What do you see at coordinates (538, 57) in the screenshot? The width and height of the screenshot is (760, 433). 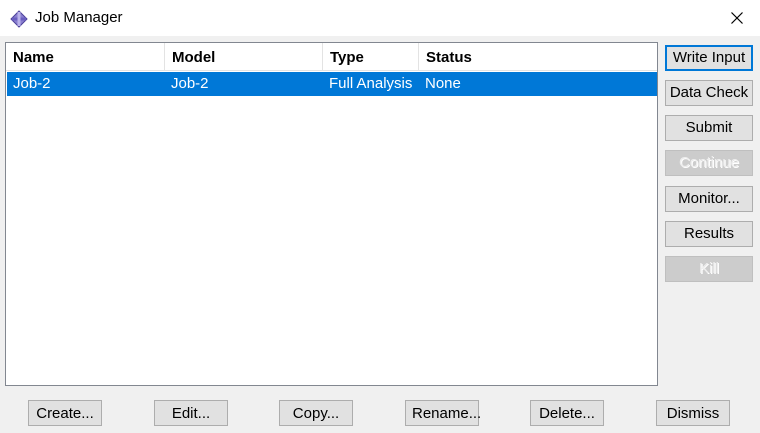 I see `column-header-status: Status` at bounding box center [538, 57].